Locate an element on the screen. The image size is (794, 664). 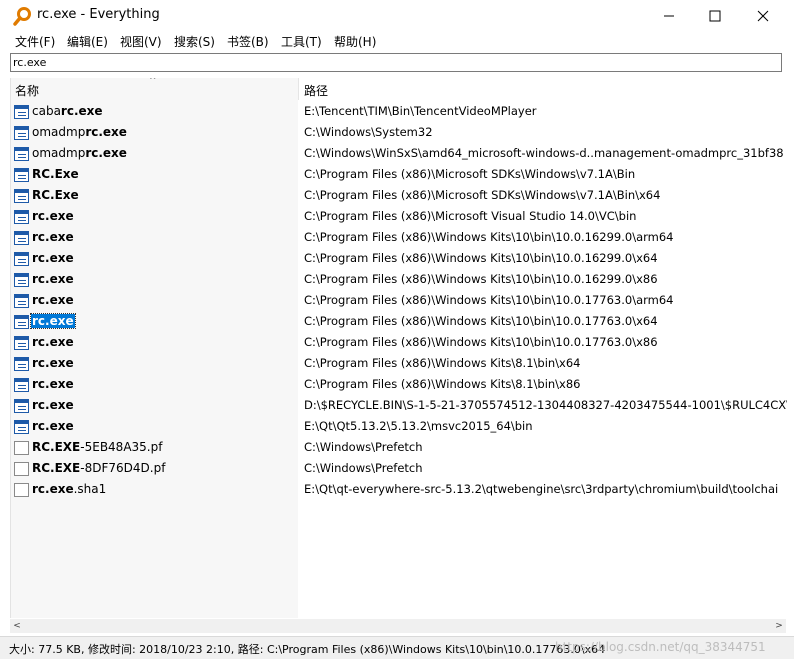
file-name: rc.exe.sha1 is located at coordinates (69, 489).